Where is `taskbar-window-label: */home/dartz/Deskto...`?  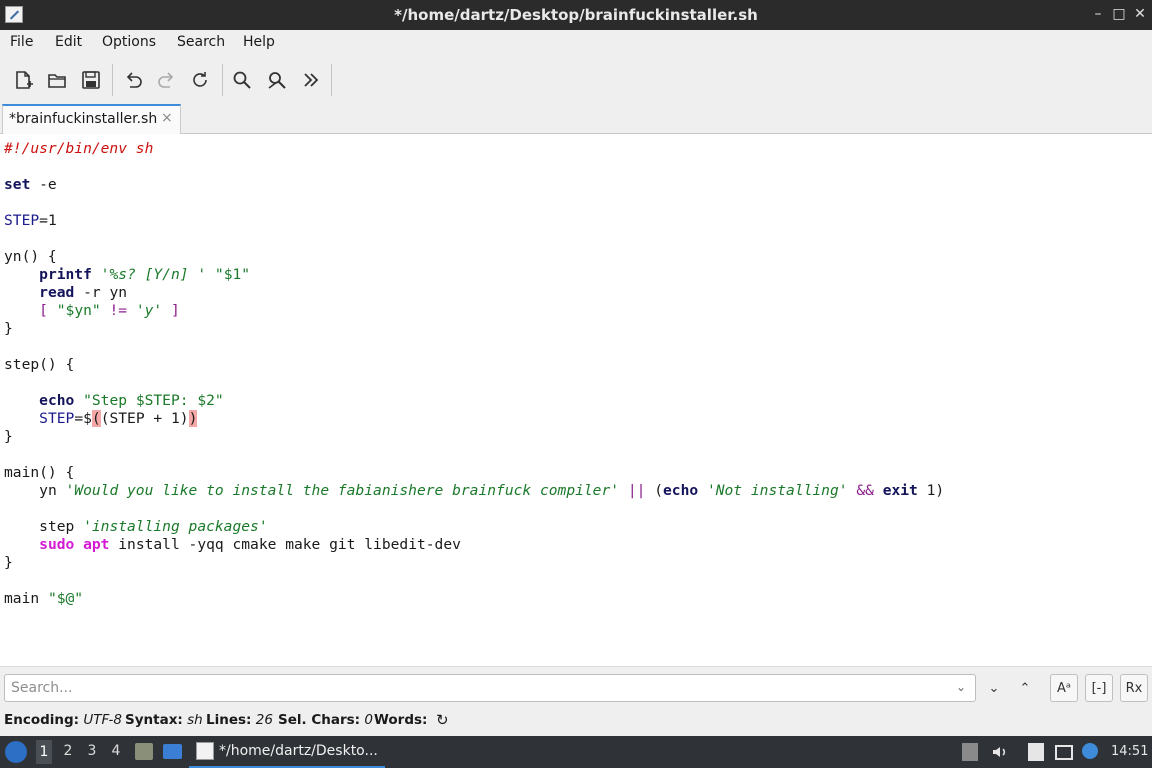 taskbar-window-label: */home/dartz/Deskto... is located at coordinates (298, 751).